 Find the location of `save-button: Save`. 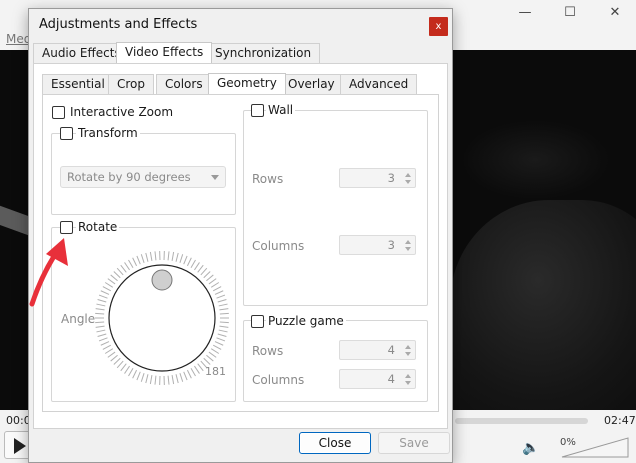

save-button: Save is located at coordinates (414, 443).